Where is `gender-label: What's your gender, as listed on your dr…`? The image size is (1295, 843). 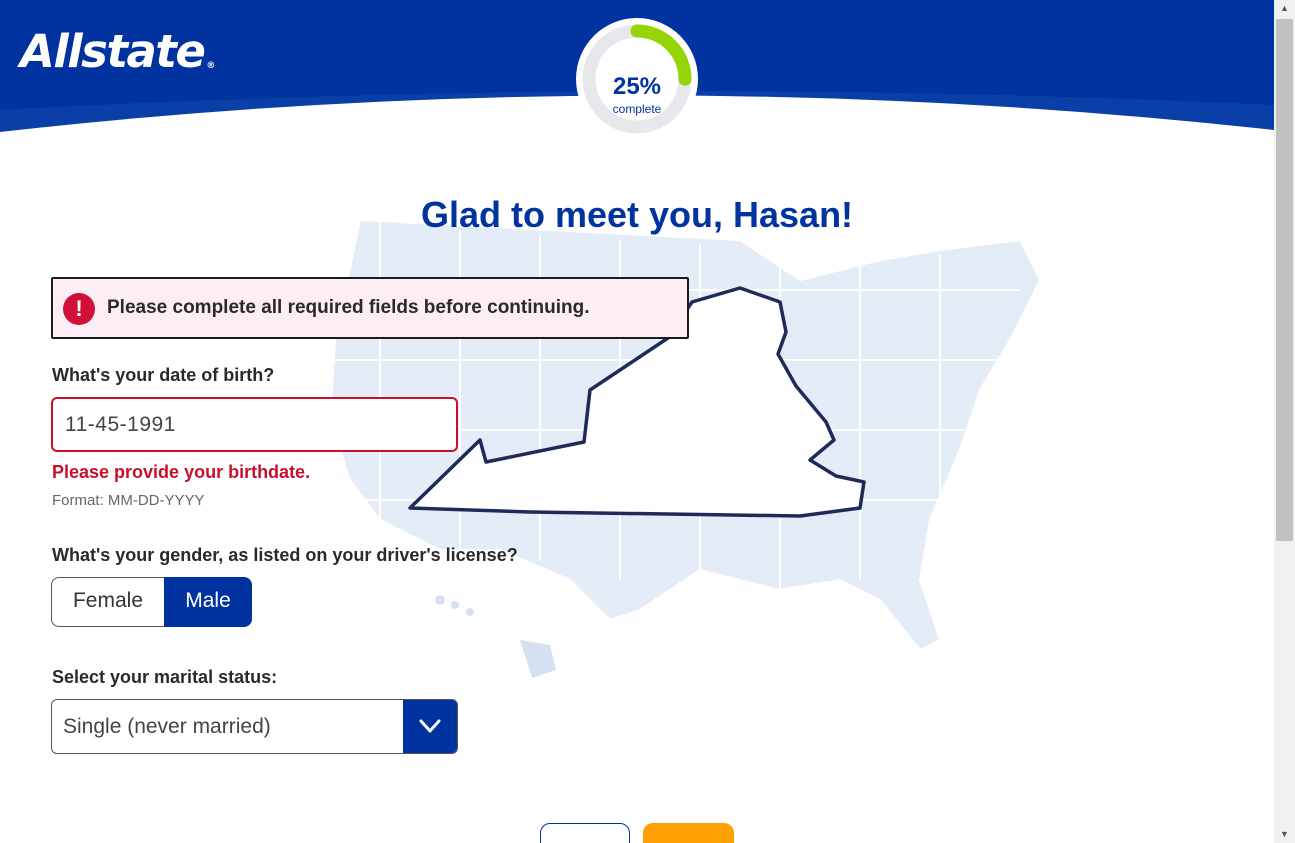
gender-label: What's your gender, as listed on your dr… is located at coordinates (285, 555).